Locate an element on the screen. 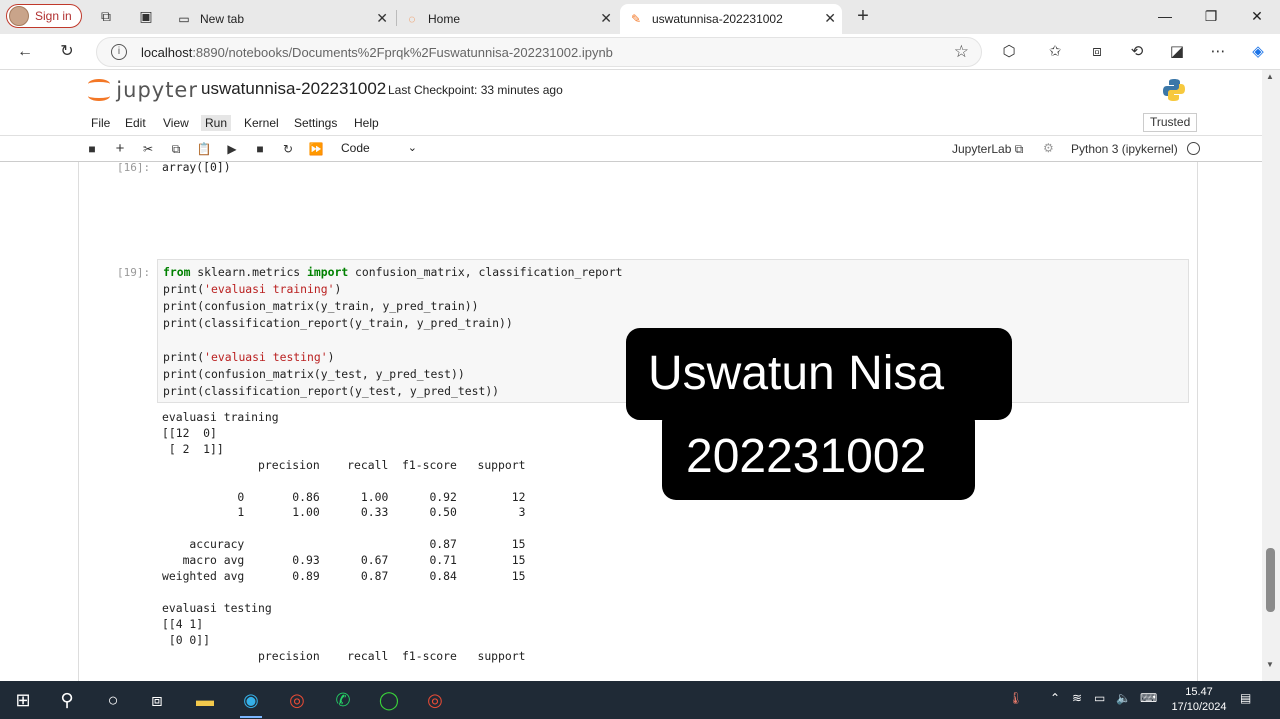 Image resolution: width=1280 pixels, height=719 pixels. keyboard-icon: ⌨ is located at coordinates (1148, 698).